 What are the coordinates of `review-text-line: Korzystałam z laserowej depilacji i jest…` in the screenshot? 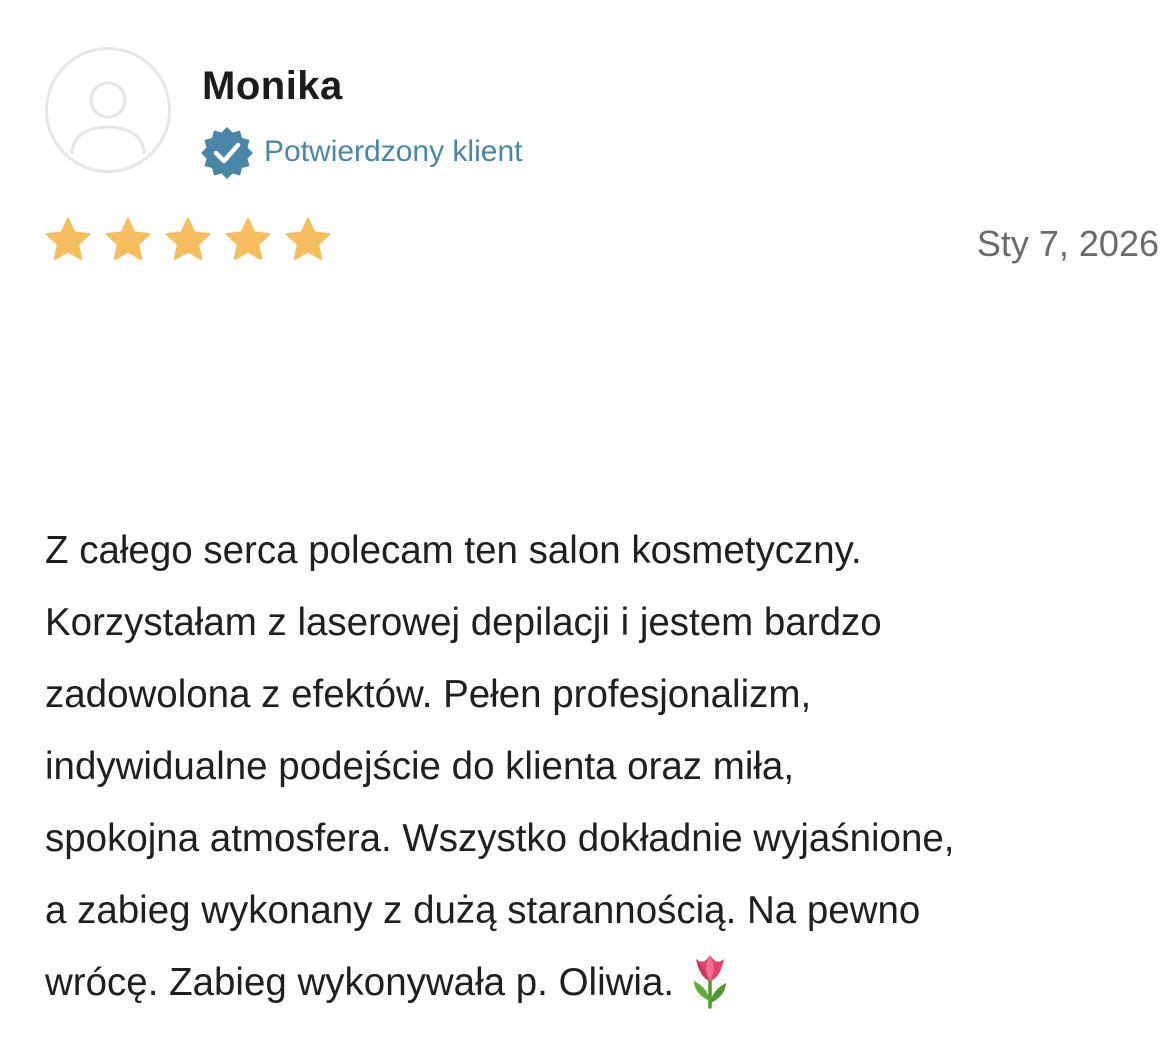 It's located at (463, 622).